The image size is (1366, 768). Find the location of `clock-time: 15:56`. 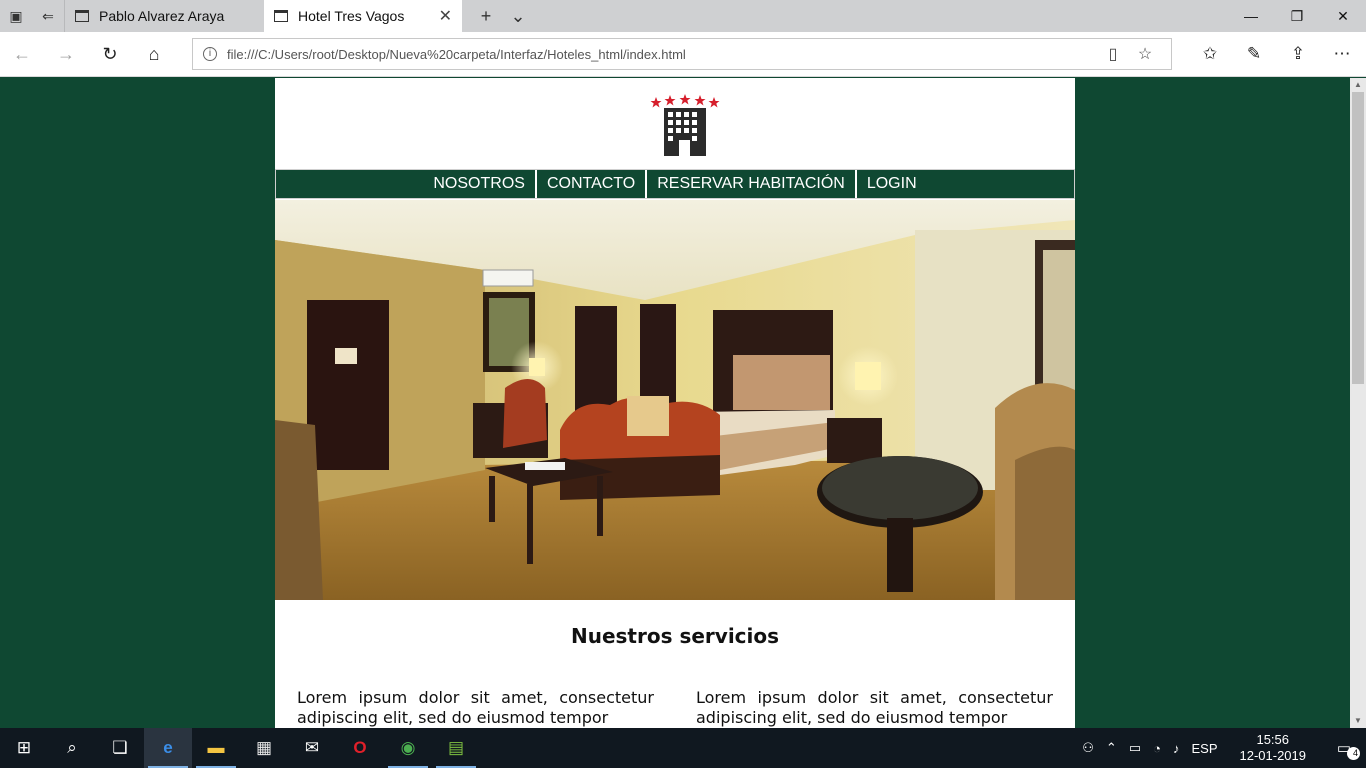

clock-time: 15:56 is located at coordinates (1273, 739).